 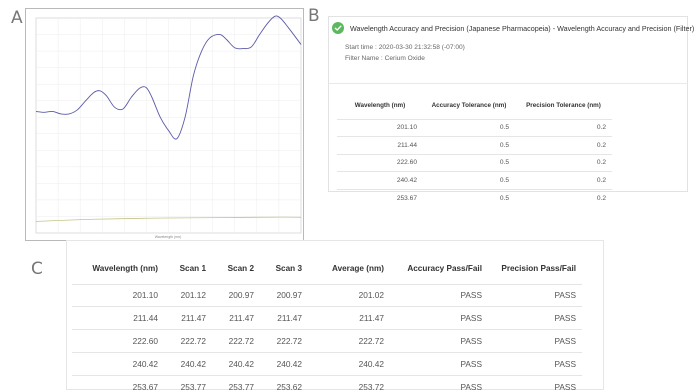 I want to click on table-row: 211.44 0.5 0.2, so click(x=474, y=145).